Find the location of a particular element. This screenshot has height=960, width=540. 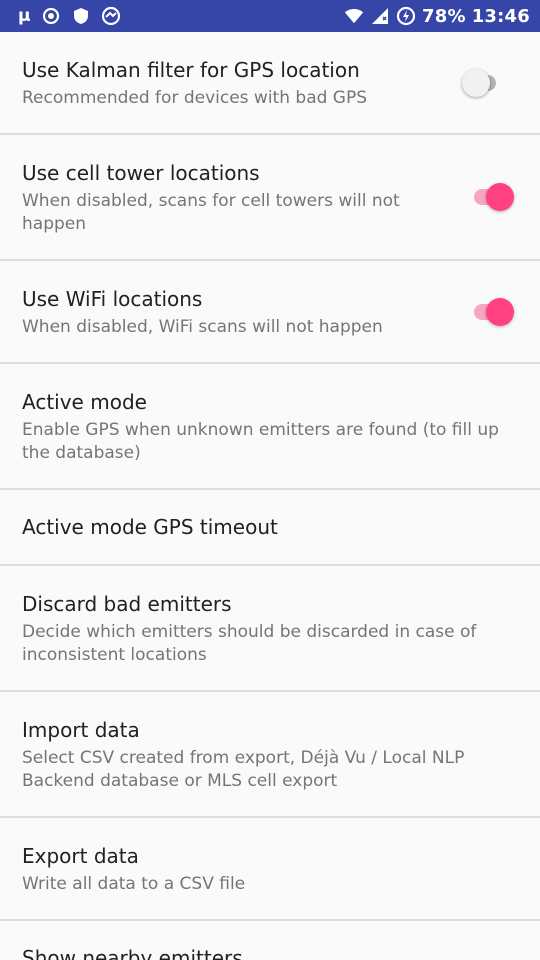

battery-level: 78% is located at coordinates (444, 16).